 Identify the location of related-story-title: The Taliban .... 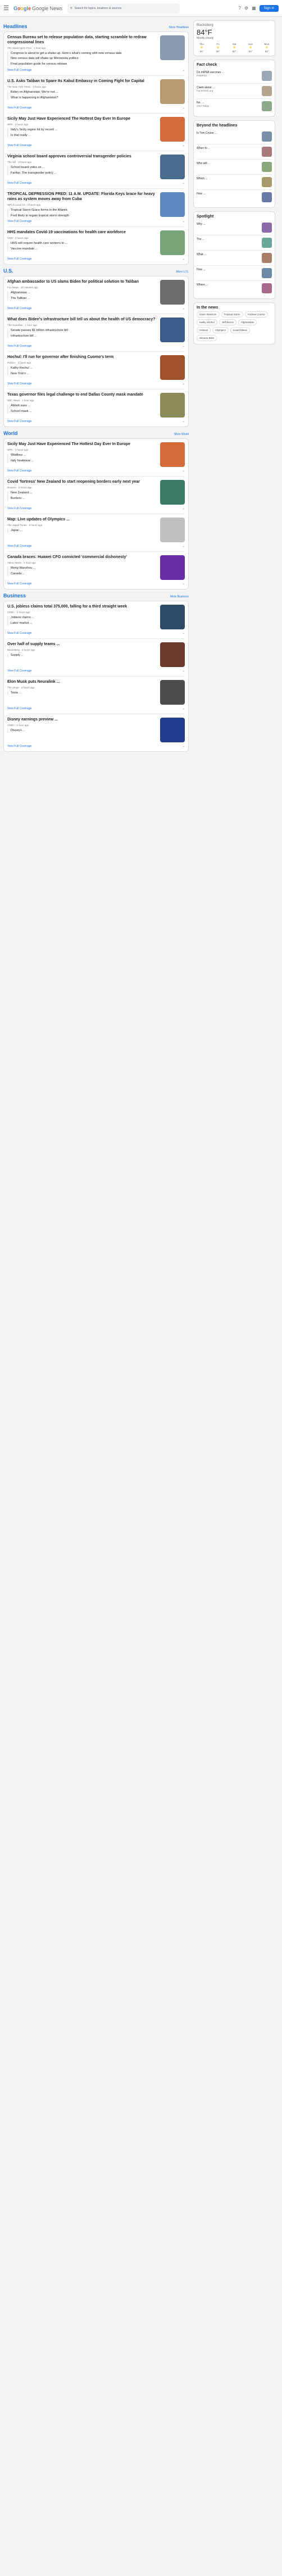
(84, 299).